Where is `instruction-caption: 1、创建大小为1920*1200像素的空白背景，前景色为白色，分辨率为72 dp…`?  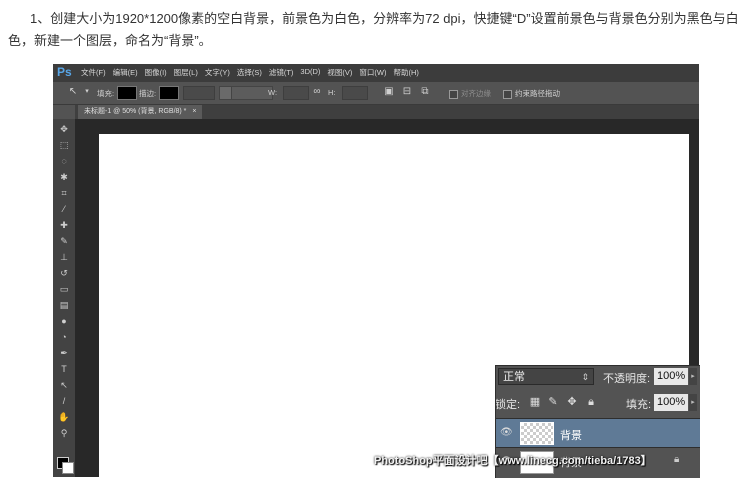
instruction-caption: 1、创建大小为1920*1200像素的空白背景，前景色为白色，分辨率为72 dp… is located at coordinates (373, 29).